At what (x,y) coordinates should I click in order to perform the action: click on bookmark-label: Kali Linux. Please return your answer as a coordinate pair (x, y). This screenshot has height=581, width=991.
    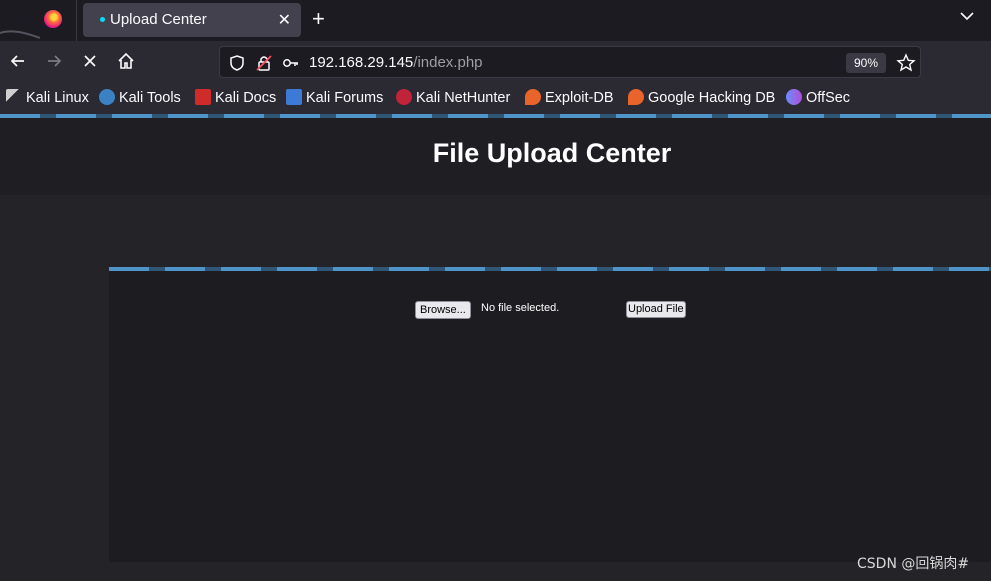
    Looking at the image, I should click on (57, 98).